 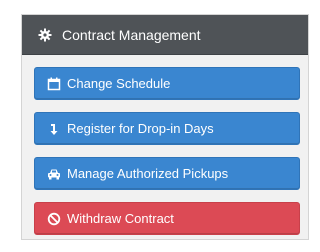 What do you see at coordinates (148, 173) in the screenshot?
I see `manage-pickups-label: Manage Authorized Pickups` at bounding box center [148, 173].